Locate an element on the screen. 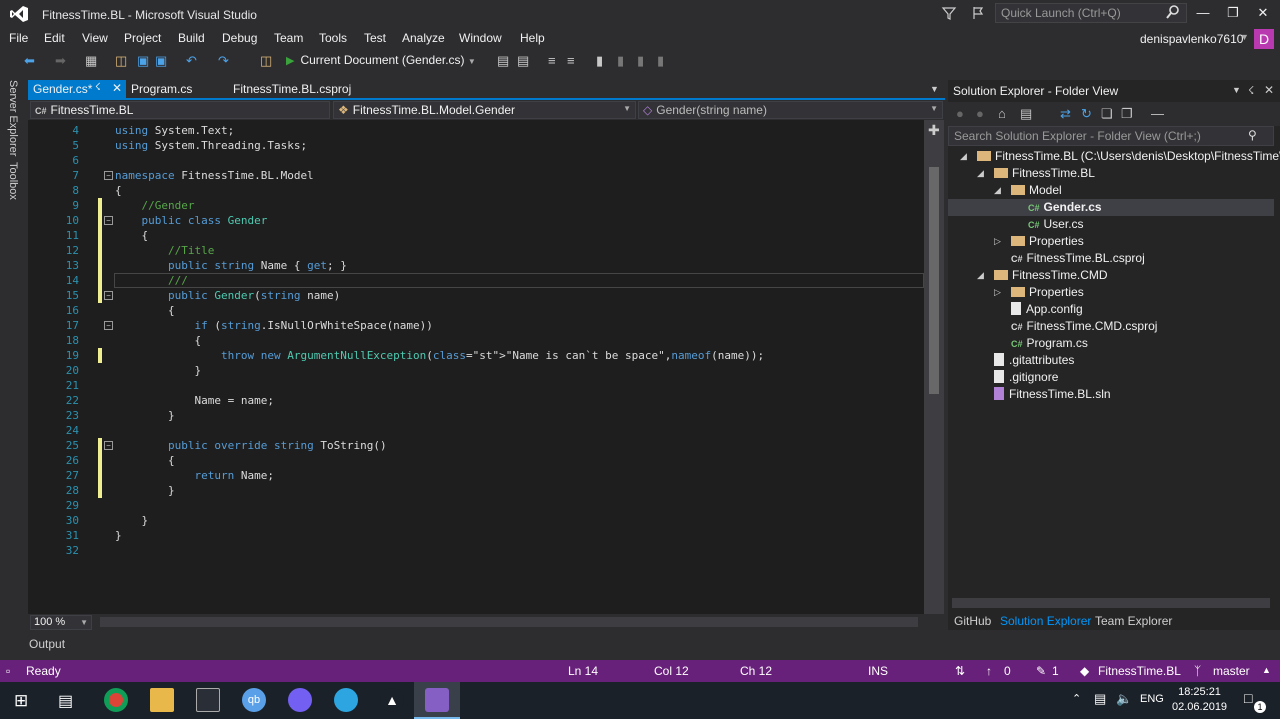  collapse-all-icon: ❏ is located at coordinates (1107, 114).